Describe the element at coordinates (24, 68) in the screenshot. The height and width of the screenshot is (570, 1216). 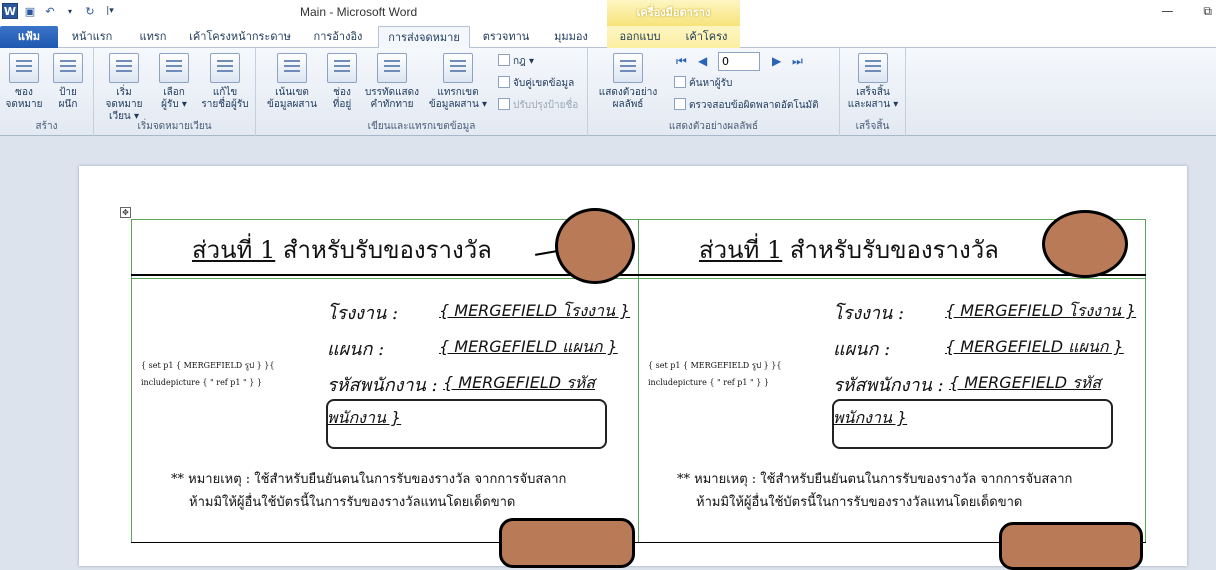
I see `envelope-icon` at that location.